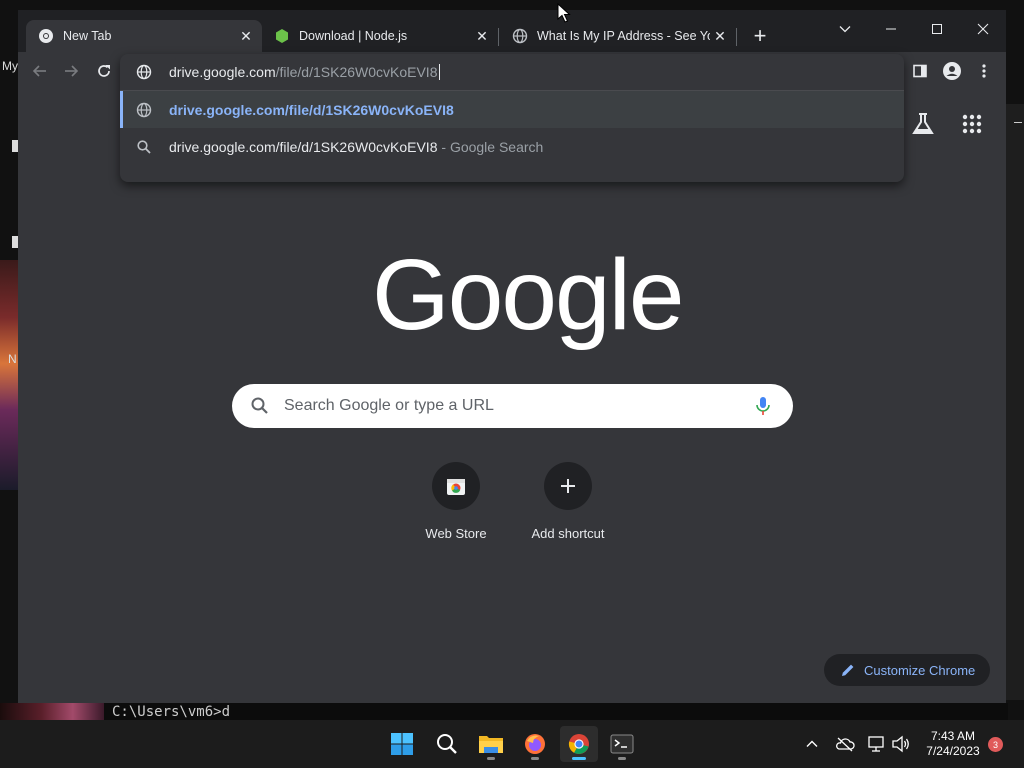 The image size is (1024, 768). What do you see at coordinates (995, 744) in the screenshot?
I see `notification-badge: 3` at bounding box center [995, 744].